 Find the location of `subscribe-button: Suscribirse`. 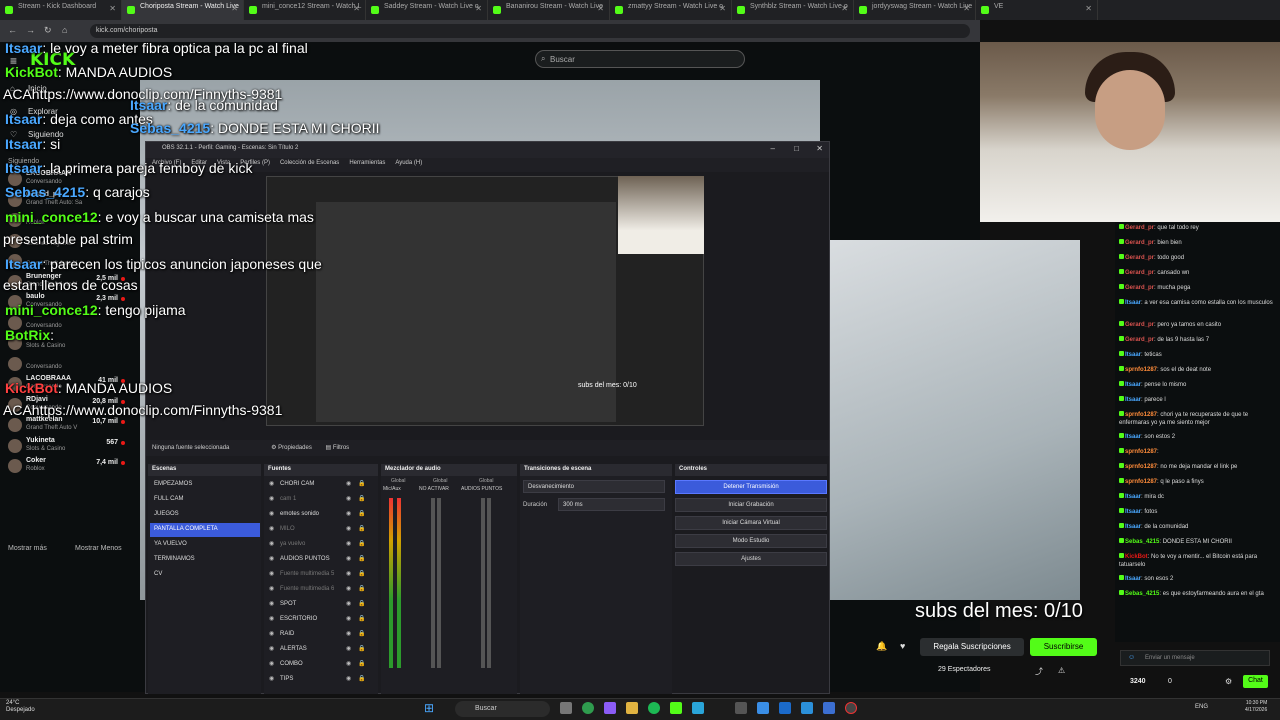

subscribe-button: Suscribirse is located at coordinates (1063, 647).